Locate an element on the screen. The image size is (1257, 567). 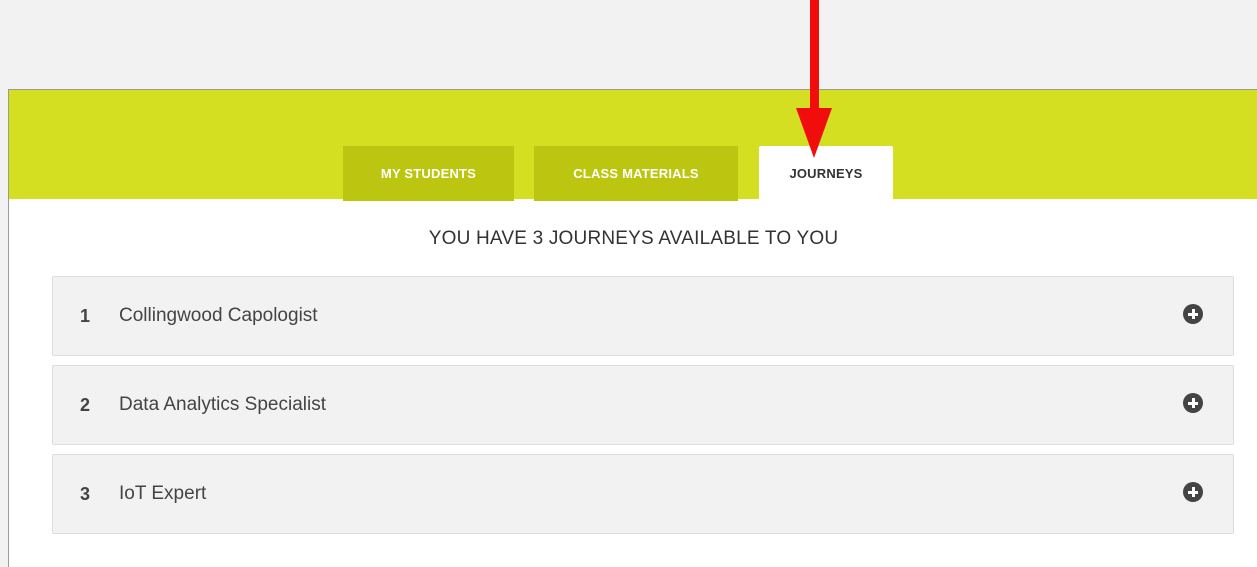
page-title: YOU HAVE 3 JOURNEYS AVAILABLE TO YOU is located at coordinates (633, 238).